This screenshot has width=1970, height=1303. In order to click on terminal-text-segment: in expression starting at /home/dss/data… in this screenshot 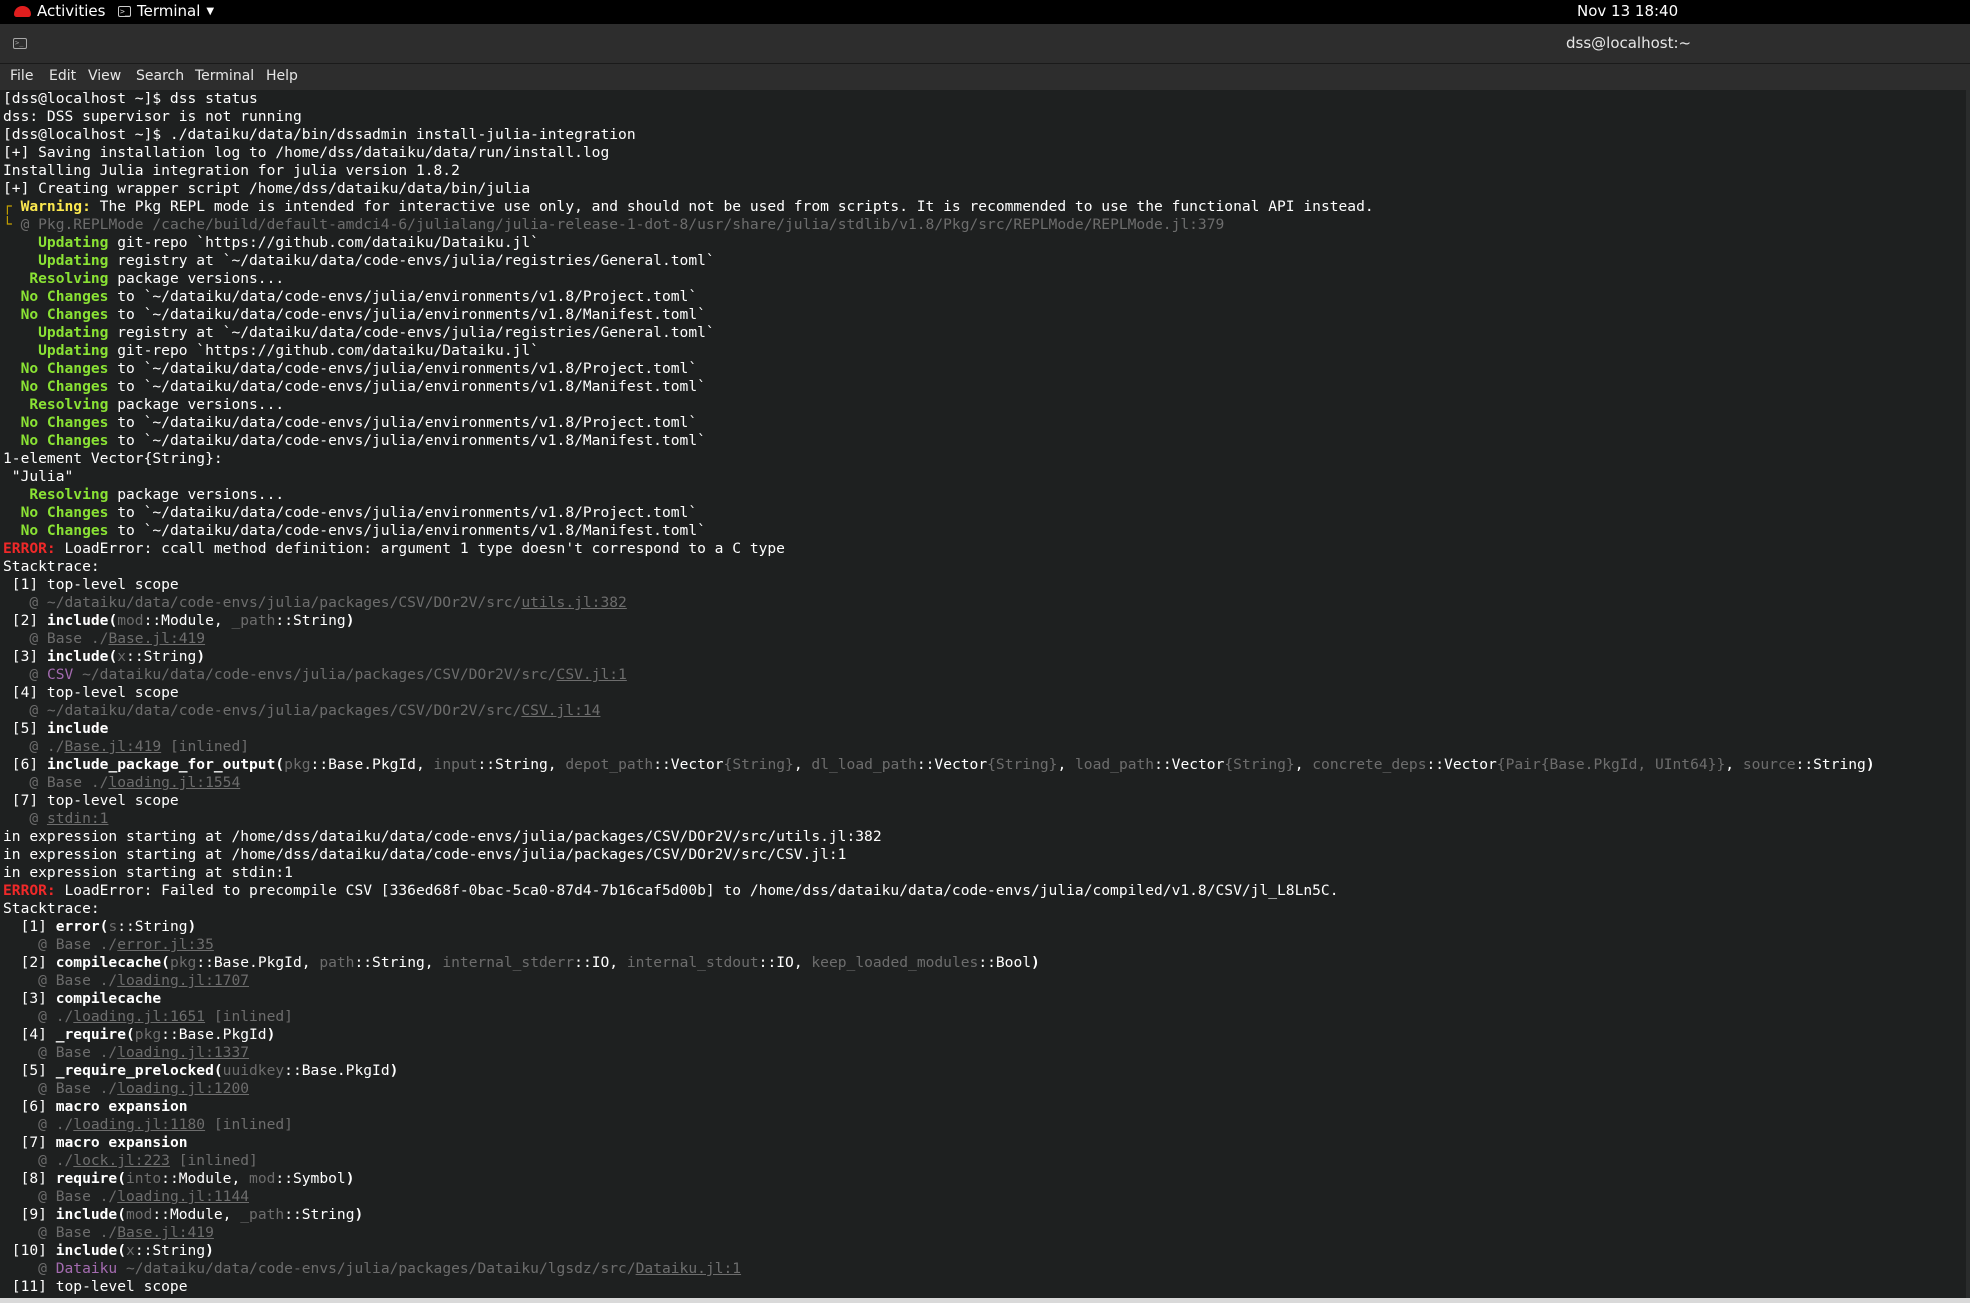, I will do `click(425, 854)`.